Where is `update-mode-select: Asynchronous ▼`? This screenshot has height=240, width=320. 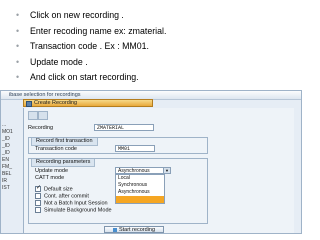
update-mode-select: Asynchronous ▼ is located at coordinates (143, 170).